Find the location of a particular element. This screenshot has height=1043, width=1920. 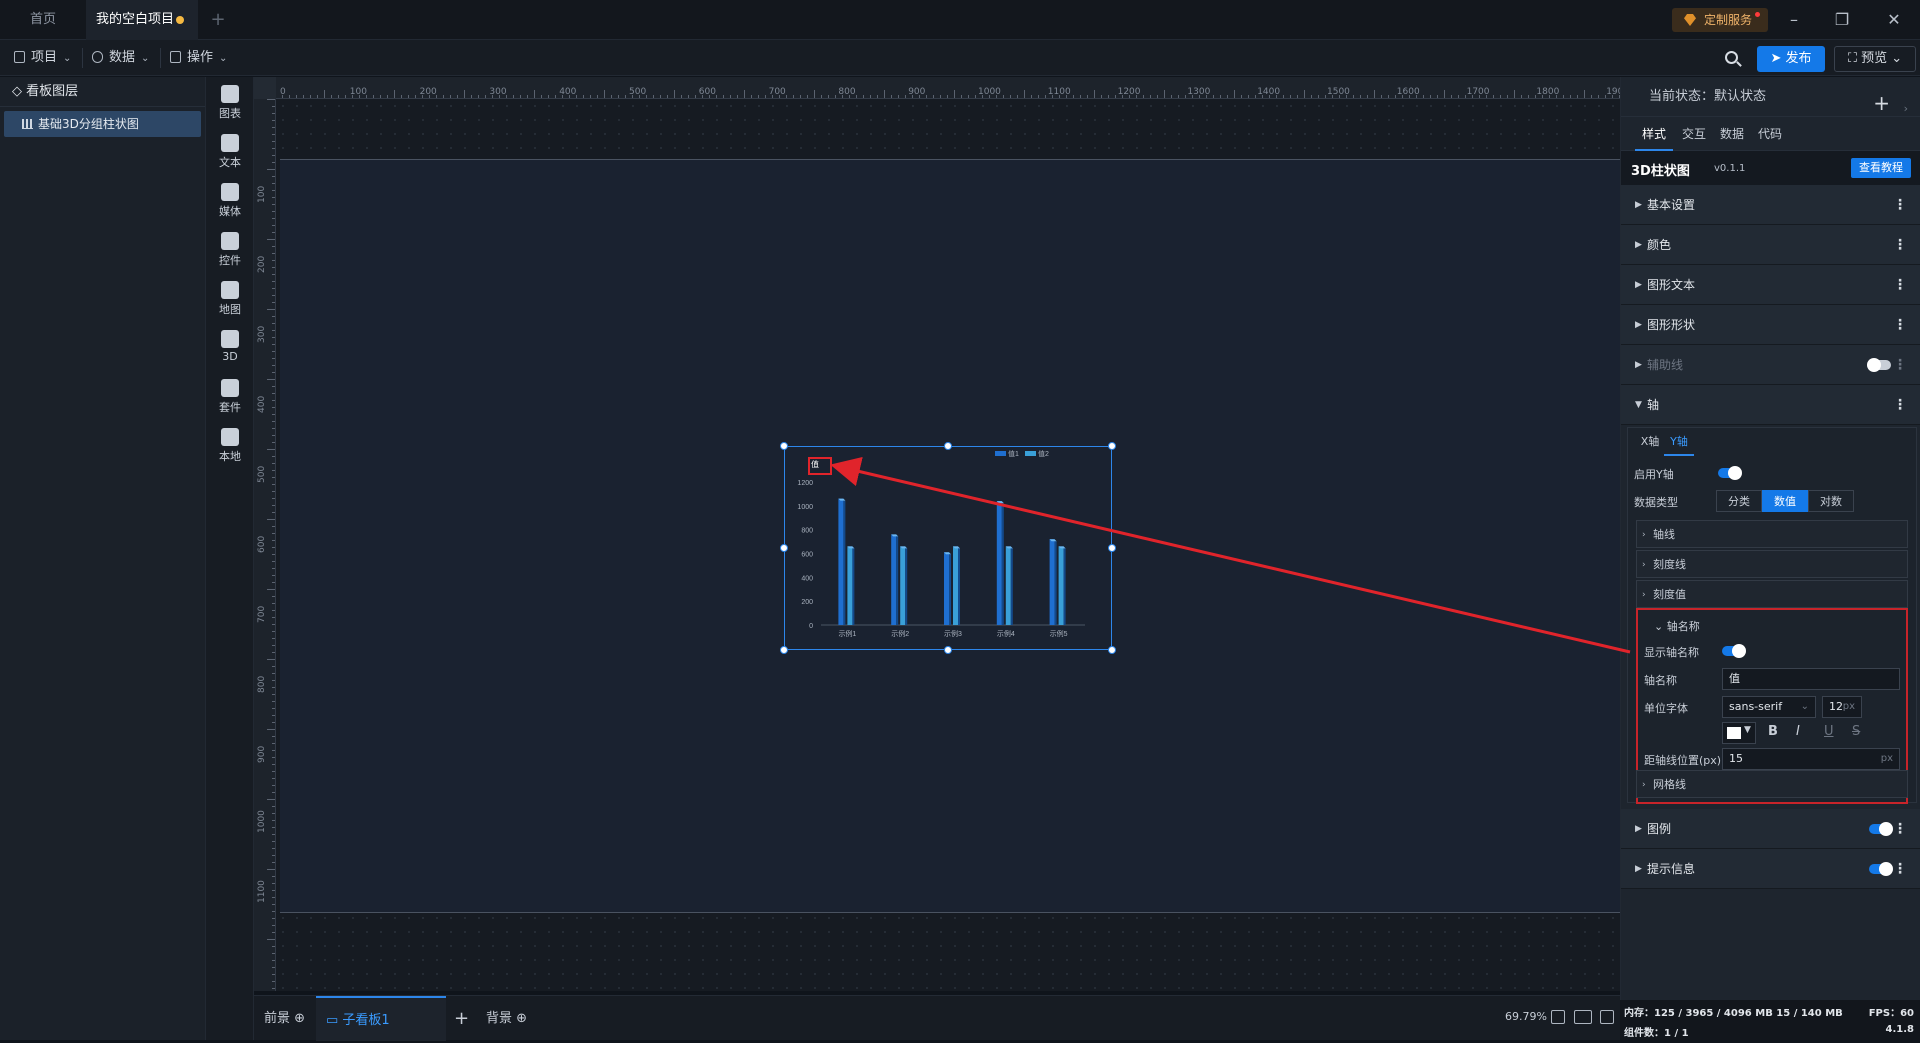

menu-project-label: 项目 is located at coordinates (44, 57).